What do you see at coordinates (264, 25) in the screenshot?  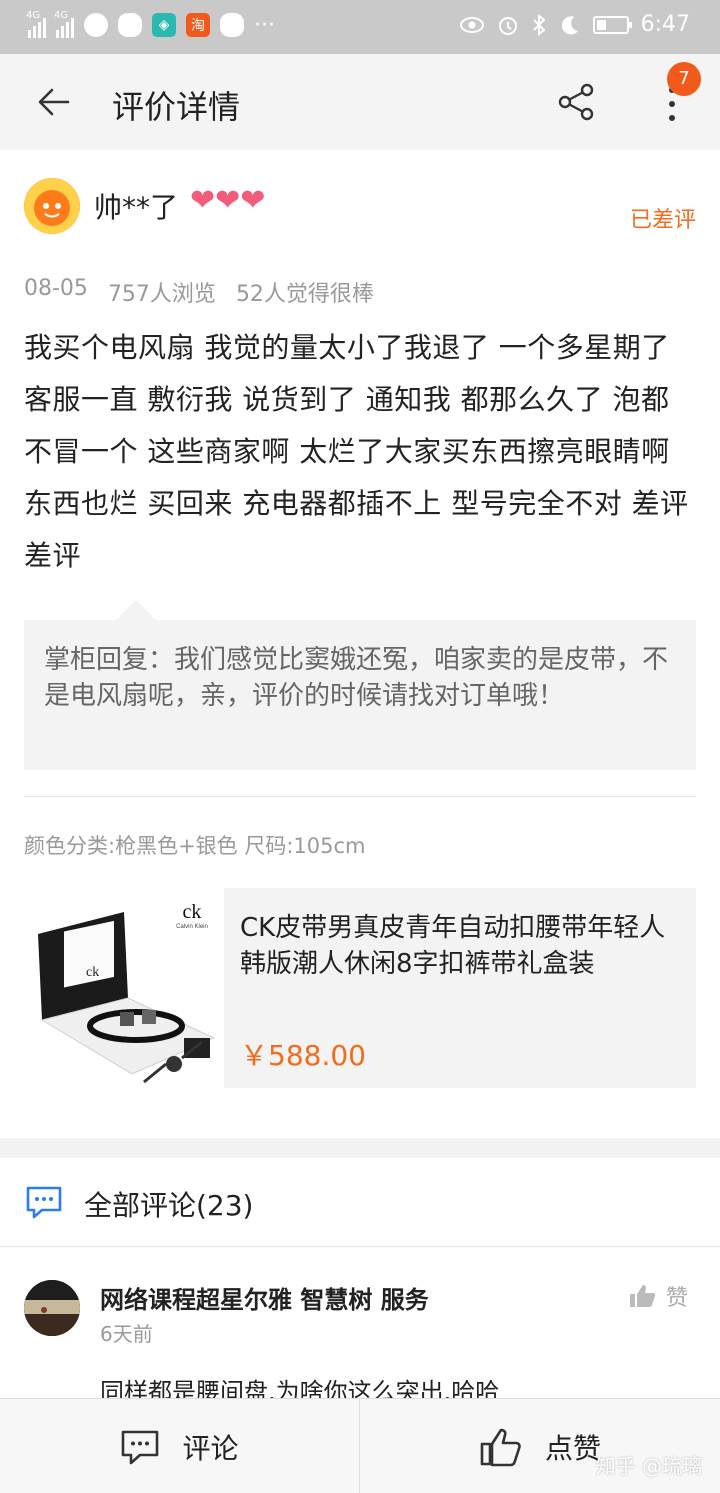 I see `more-notifications-icon: ···` at bounding box center [264, 25].